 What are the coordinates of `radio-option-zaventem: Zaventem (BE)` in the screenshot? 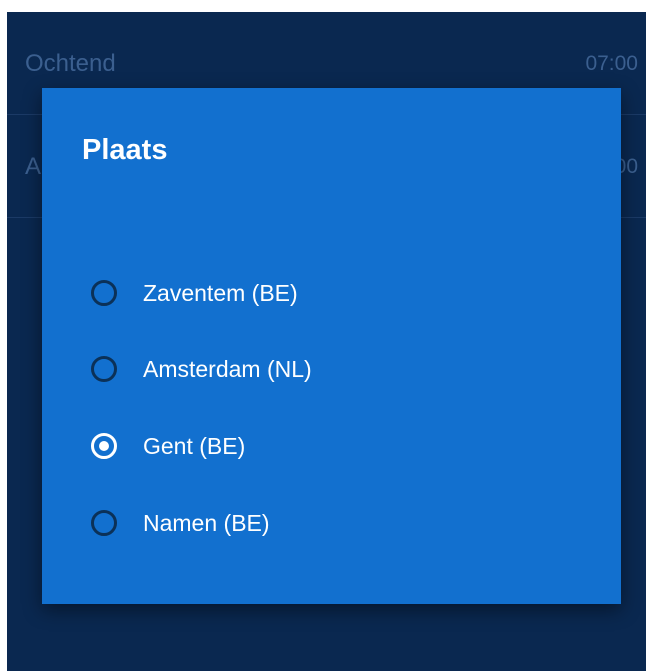 It's located at (328, 296).